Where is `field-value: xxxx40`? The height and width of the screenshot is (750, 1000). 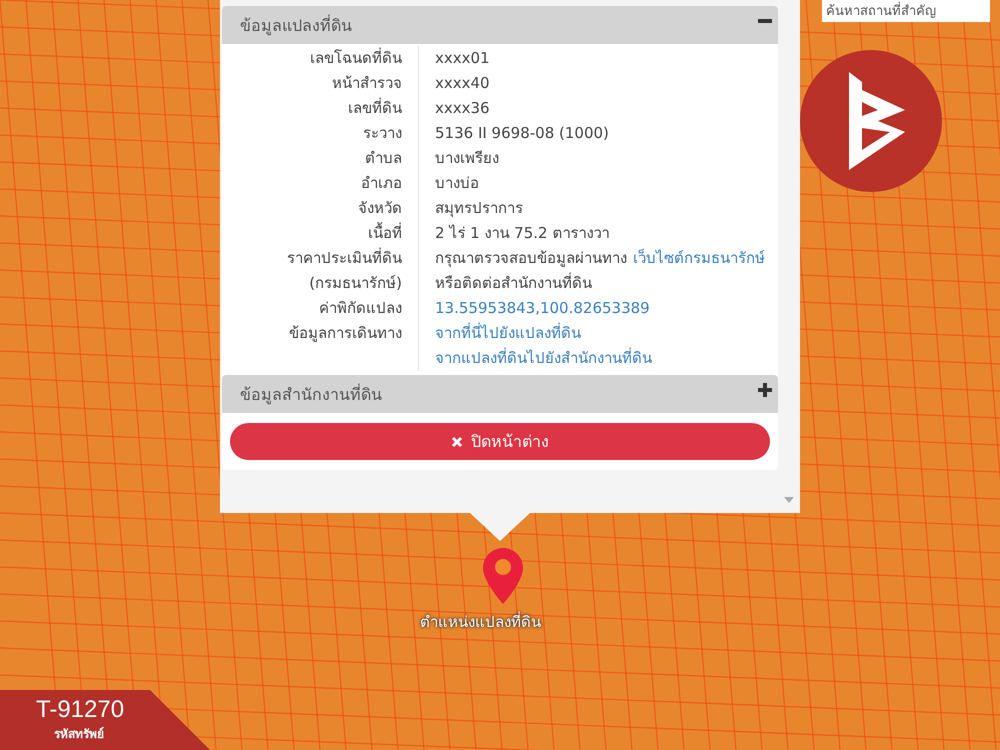 field-value: xxxx40 is located at coordinates (462, 83).